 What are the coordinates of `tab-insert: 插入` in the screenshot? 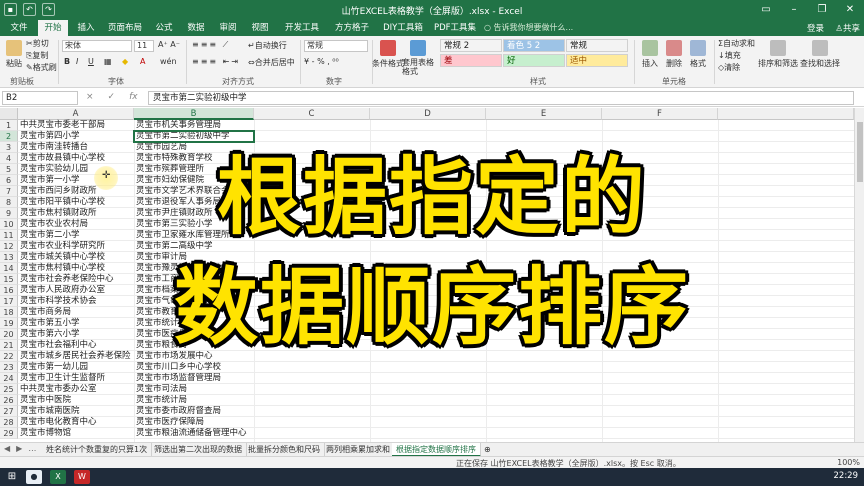 It's located at (86, 28).